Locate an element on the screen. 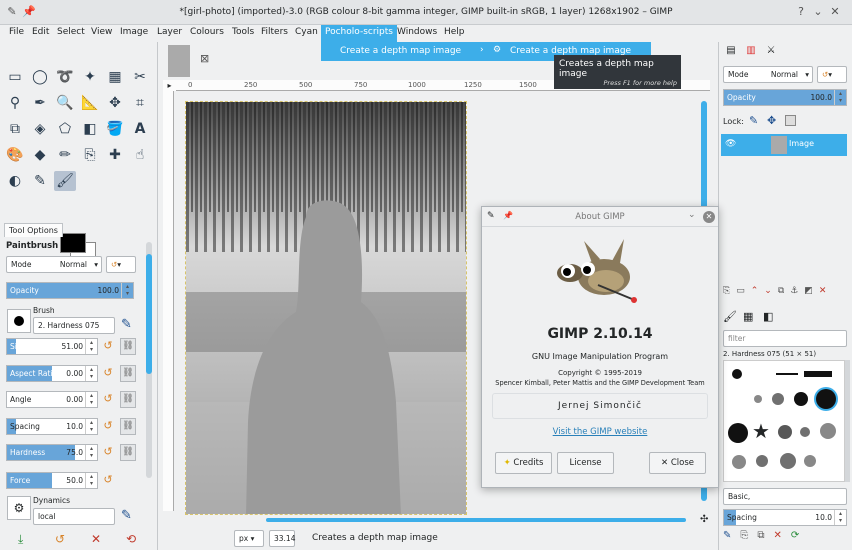 This screenshot has height=550, width=852. unified-transform-icon: ⧉ is located at coordinates (15, 129).